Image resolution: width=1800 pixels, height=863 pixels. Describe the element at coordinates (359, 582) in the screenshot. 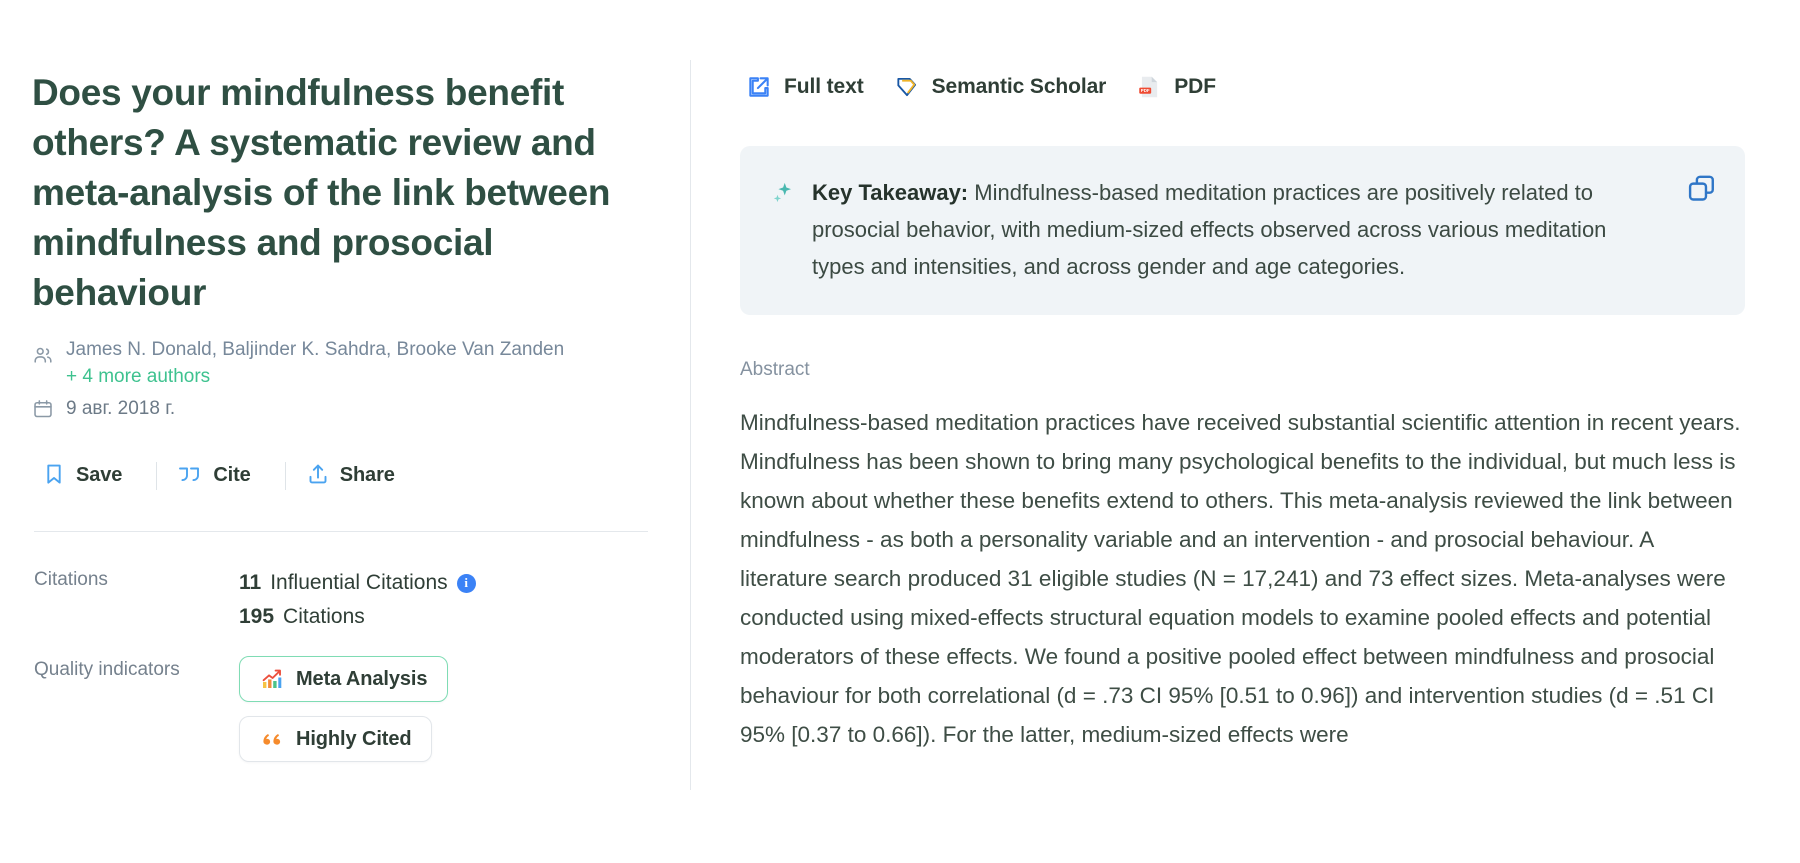

I see `influential-citations-label: Influential Citations` at that location.